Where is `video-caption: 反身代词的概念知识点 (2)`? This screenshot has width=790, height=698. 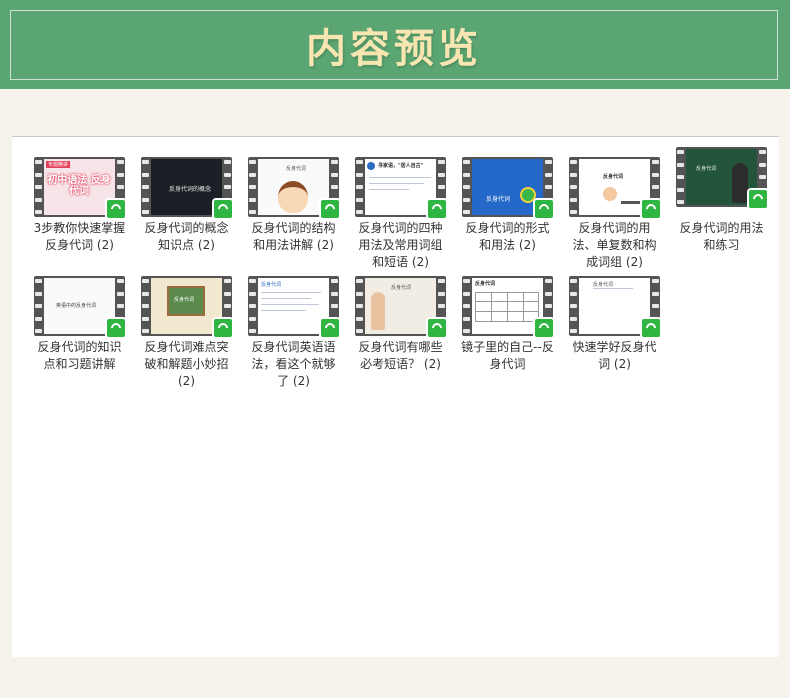 video-caption: 反身代词的概念知识点 (2) is located at coordinates (186, 236).